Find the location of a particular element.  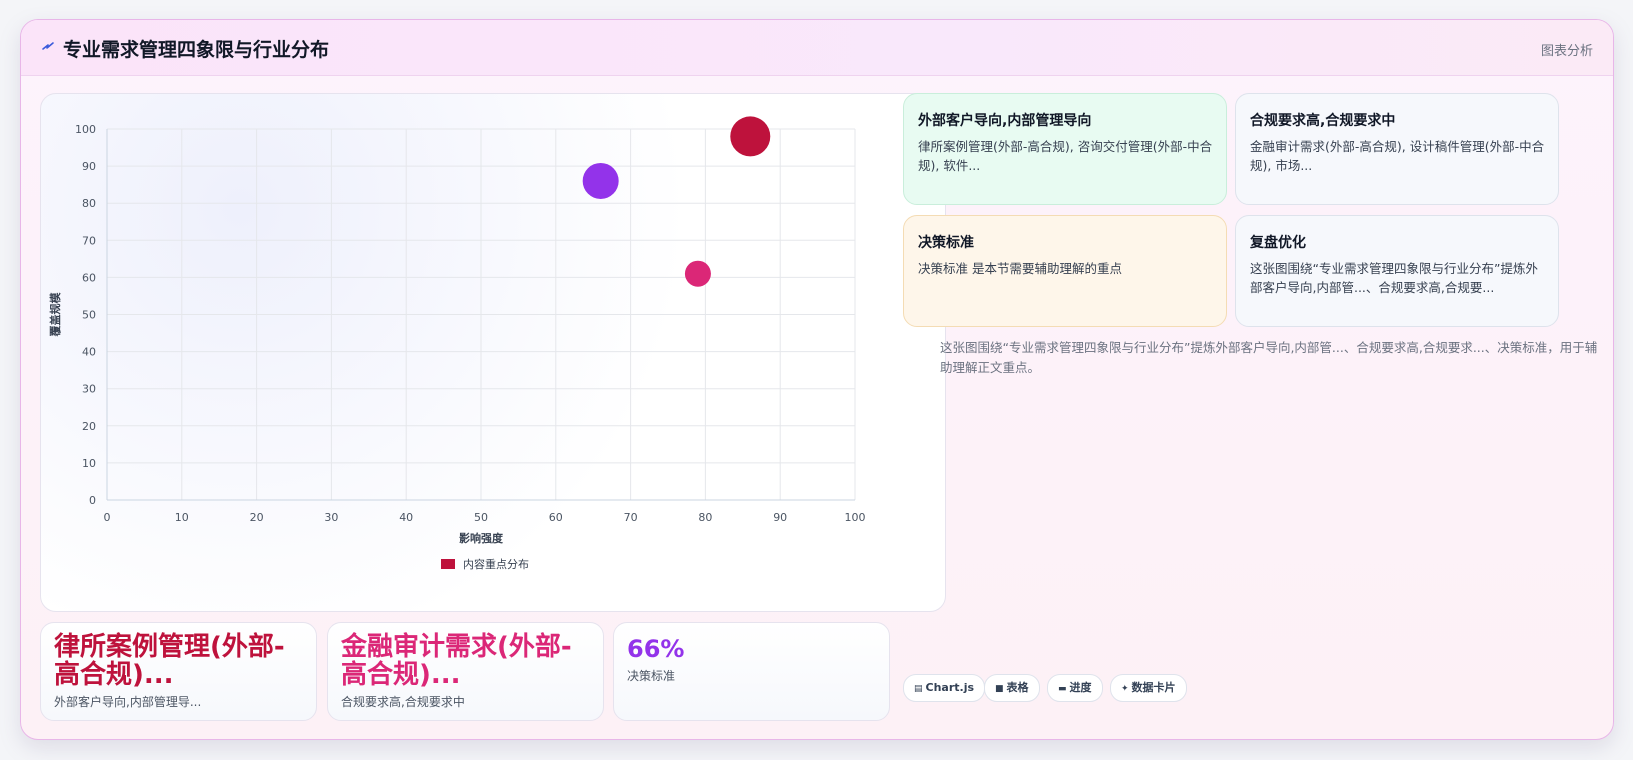

chip-progress: ▬ 进度 is located at coordinates (1075, 688).